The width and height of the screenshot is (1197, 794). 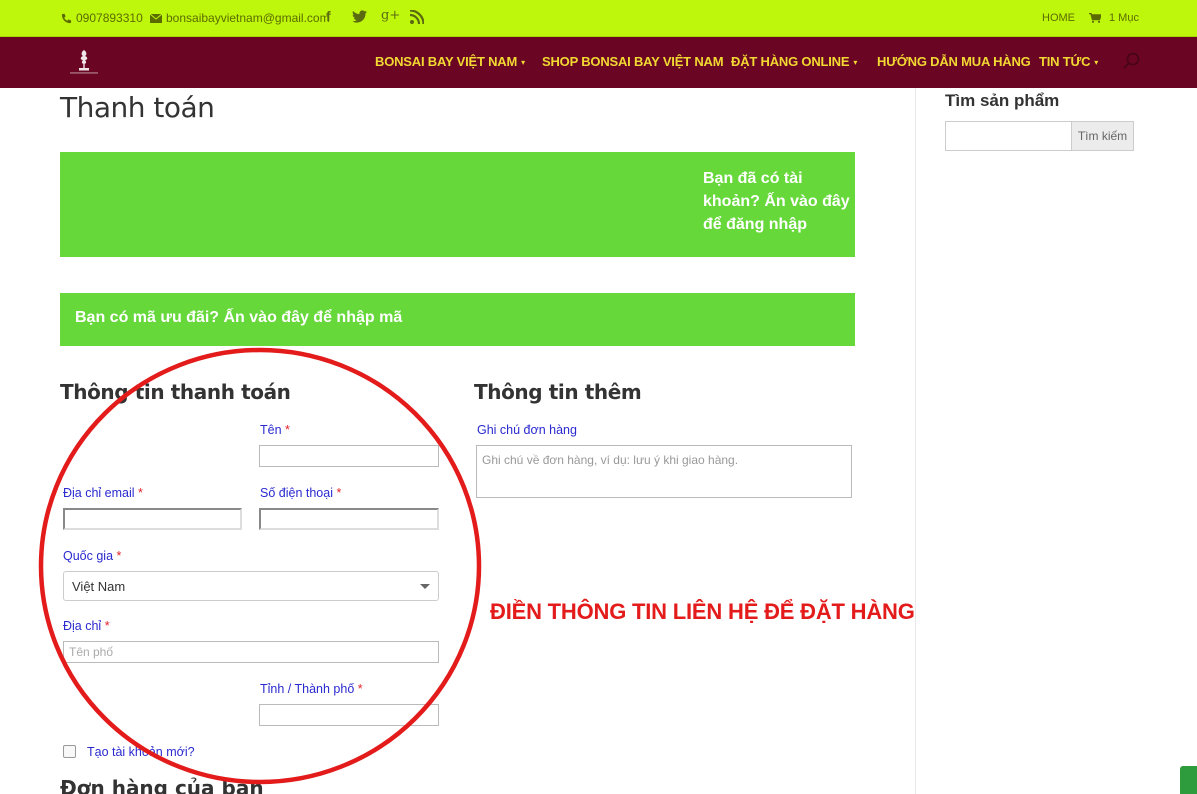 I want to click on cart-link: 1 Mục, so click(x=1114, y=18).